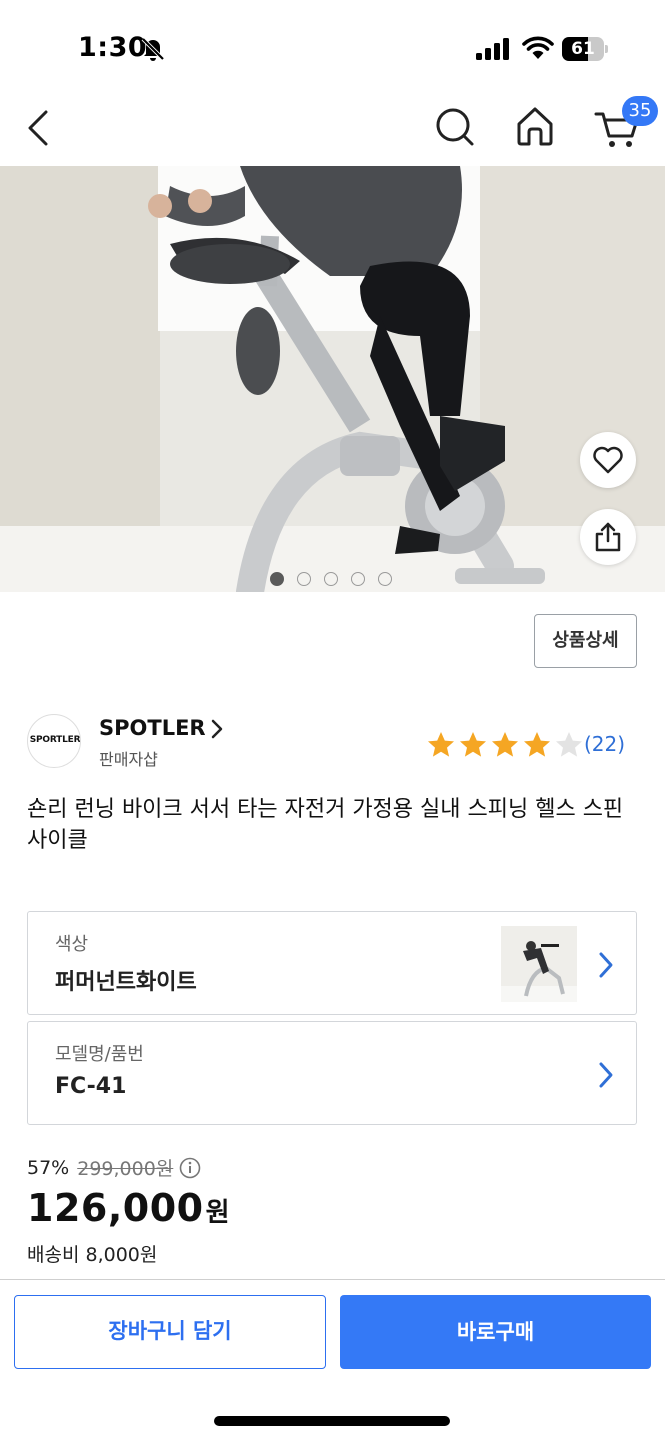 This screenshot has height=1440, width=665. Describe the element at coordinates (538, 47) in the screenshot. I see `wifi-icon` at that location.